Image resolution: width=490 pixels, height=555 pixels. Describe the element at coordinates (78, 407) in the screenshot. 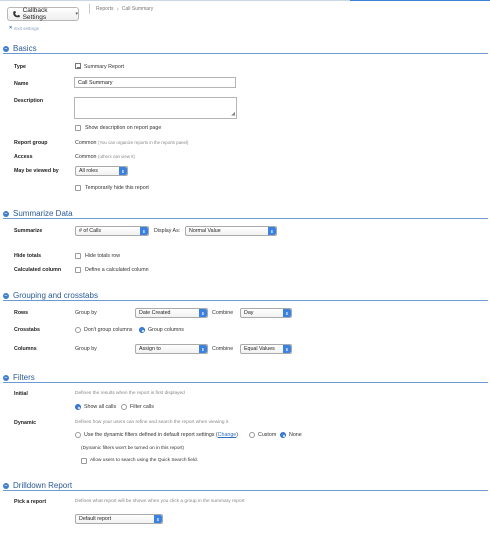

I see `show-all-calls-radio` at that location.